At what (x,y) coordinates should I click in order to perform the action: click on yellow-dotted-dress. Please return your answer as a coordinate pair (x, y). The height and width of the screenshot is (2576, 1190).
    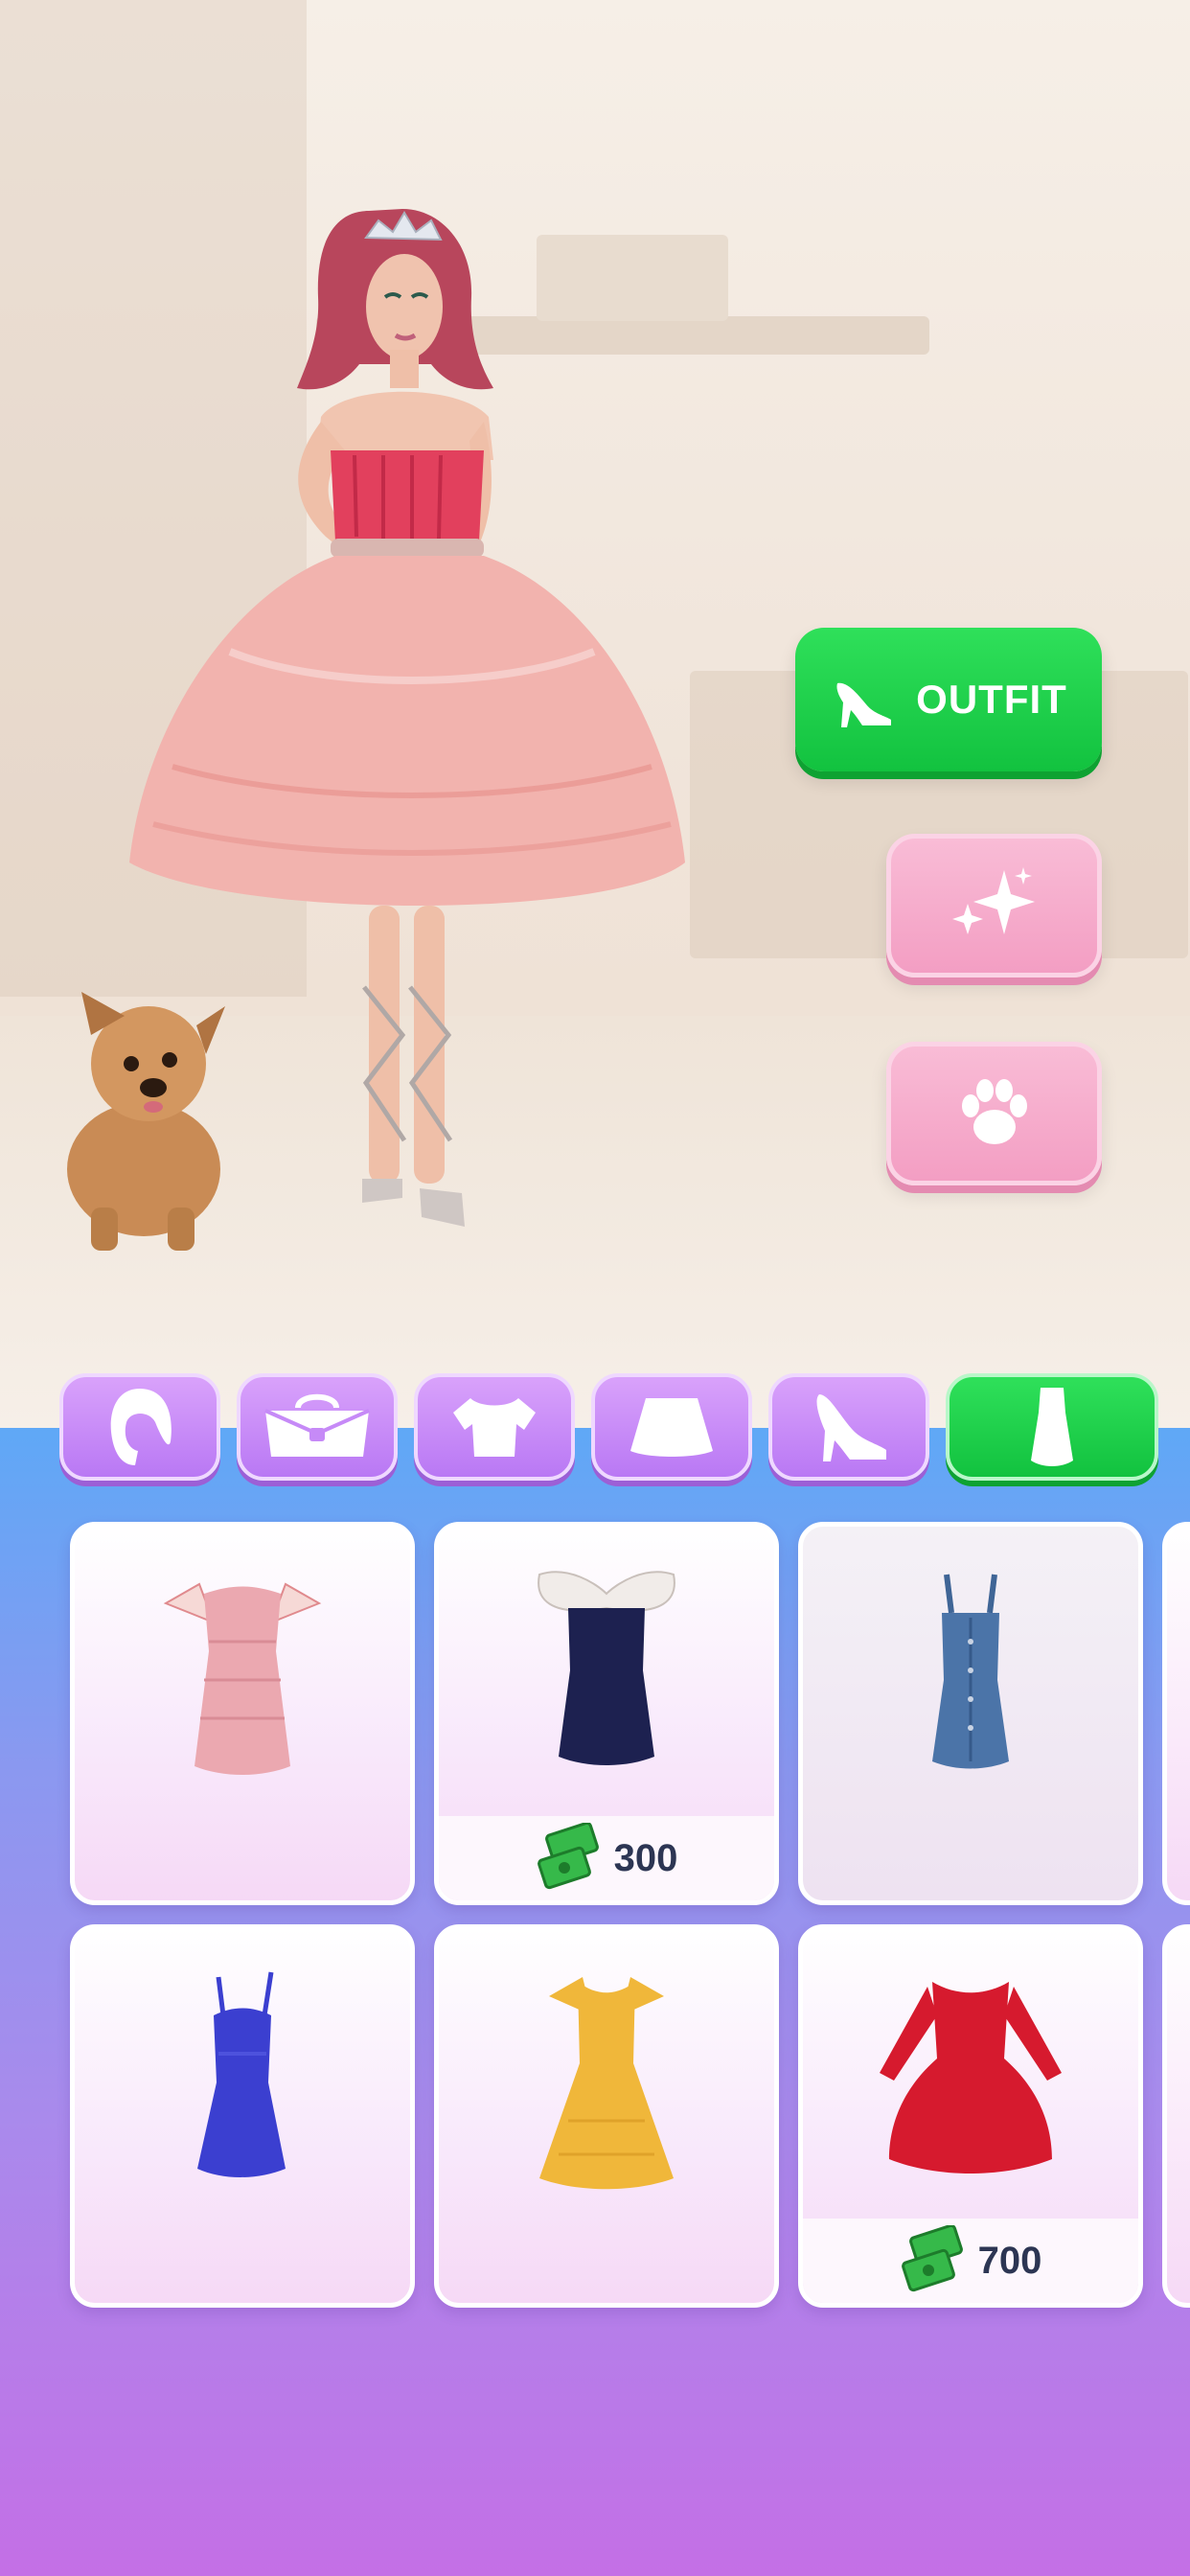
    Looking at the image, I should click on (606, 2083).